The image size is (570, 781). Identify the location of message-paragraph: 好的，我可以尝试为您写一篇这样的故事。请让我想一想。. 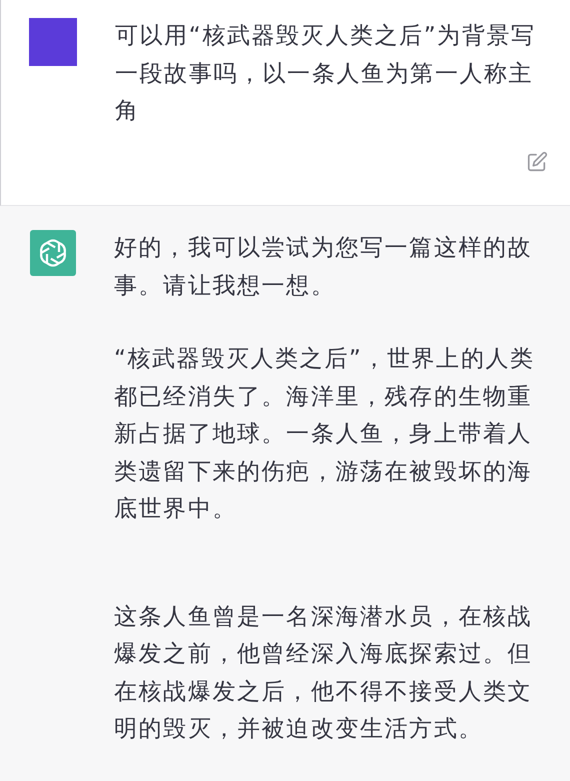
(324, 267).